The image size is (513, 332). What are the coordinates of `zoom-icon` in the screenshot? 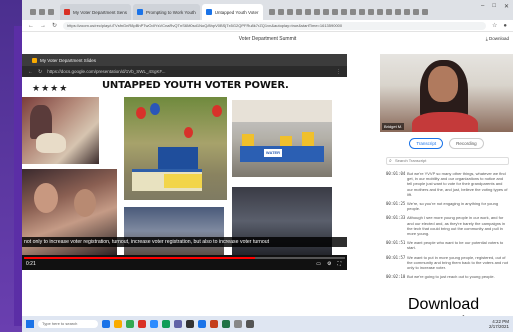 It's located at (154, 324).